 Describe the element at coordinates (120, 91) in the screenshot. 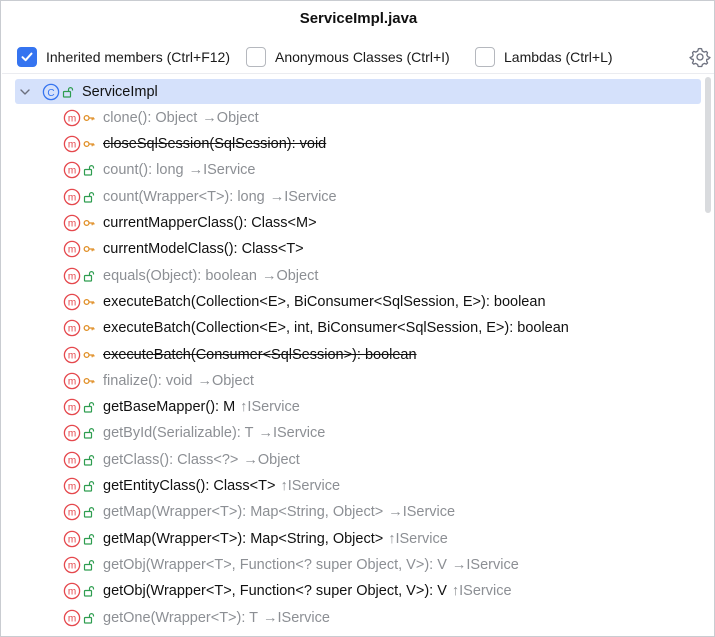

I see `tree-root-label: ServiceImpl` at that location.